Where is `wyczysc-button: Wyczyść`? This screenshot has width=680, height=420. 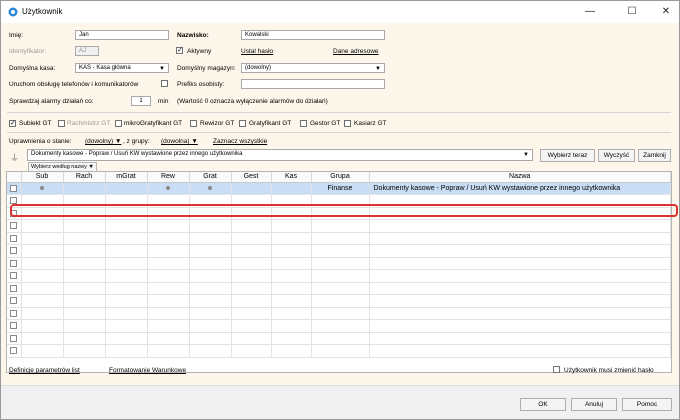 wyczysc-button: Wyczyść is located at coordinates (616, 155).